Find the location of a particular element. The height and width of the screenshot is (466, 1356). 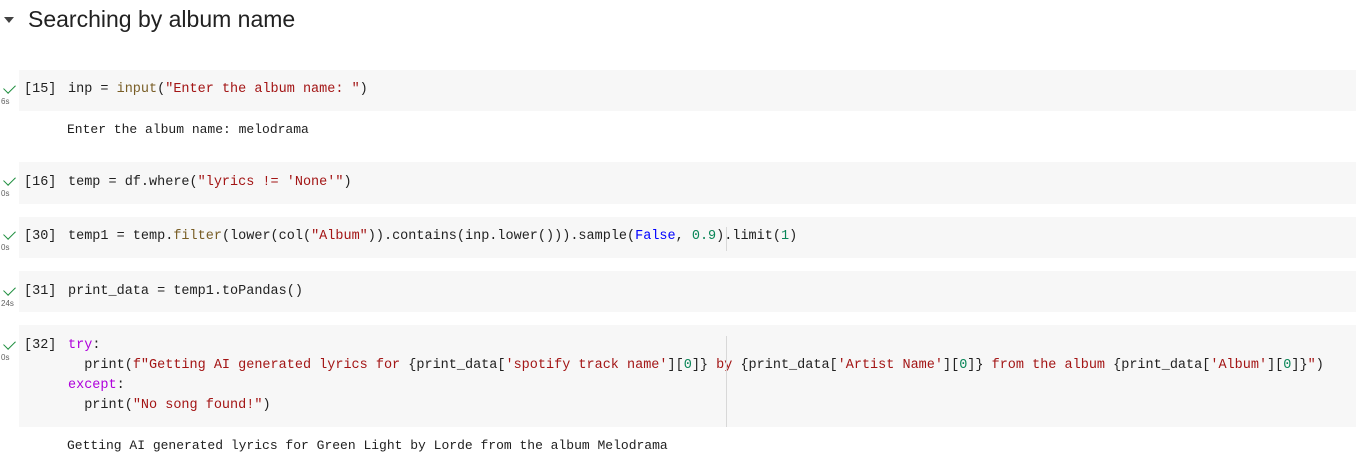

code-token: from the album is located at coordinates (1048, 365).